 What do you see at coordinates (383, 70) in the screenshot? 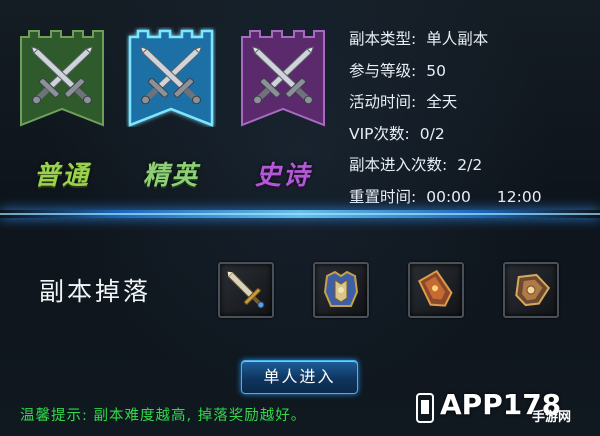
I see `level-label: 参与等级:` at bounding box center [383, 70].